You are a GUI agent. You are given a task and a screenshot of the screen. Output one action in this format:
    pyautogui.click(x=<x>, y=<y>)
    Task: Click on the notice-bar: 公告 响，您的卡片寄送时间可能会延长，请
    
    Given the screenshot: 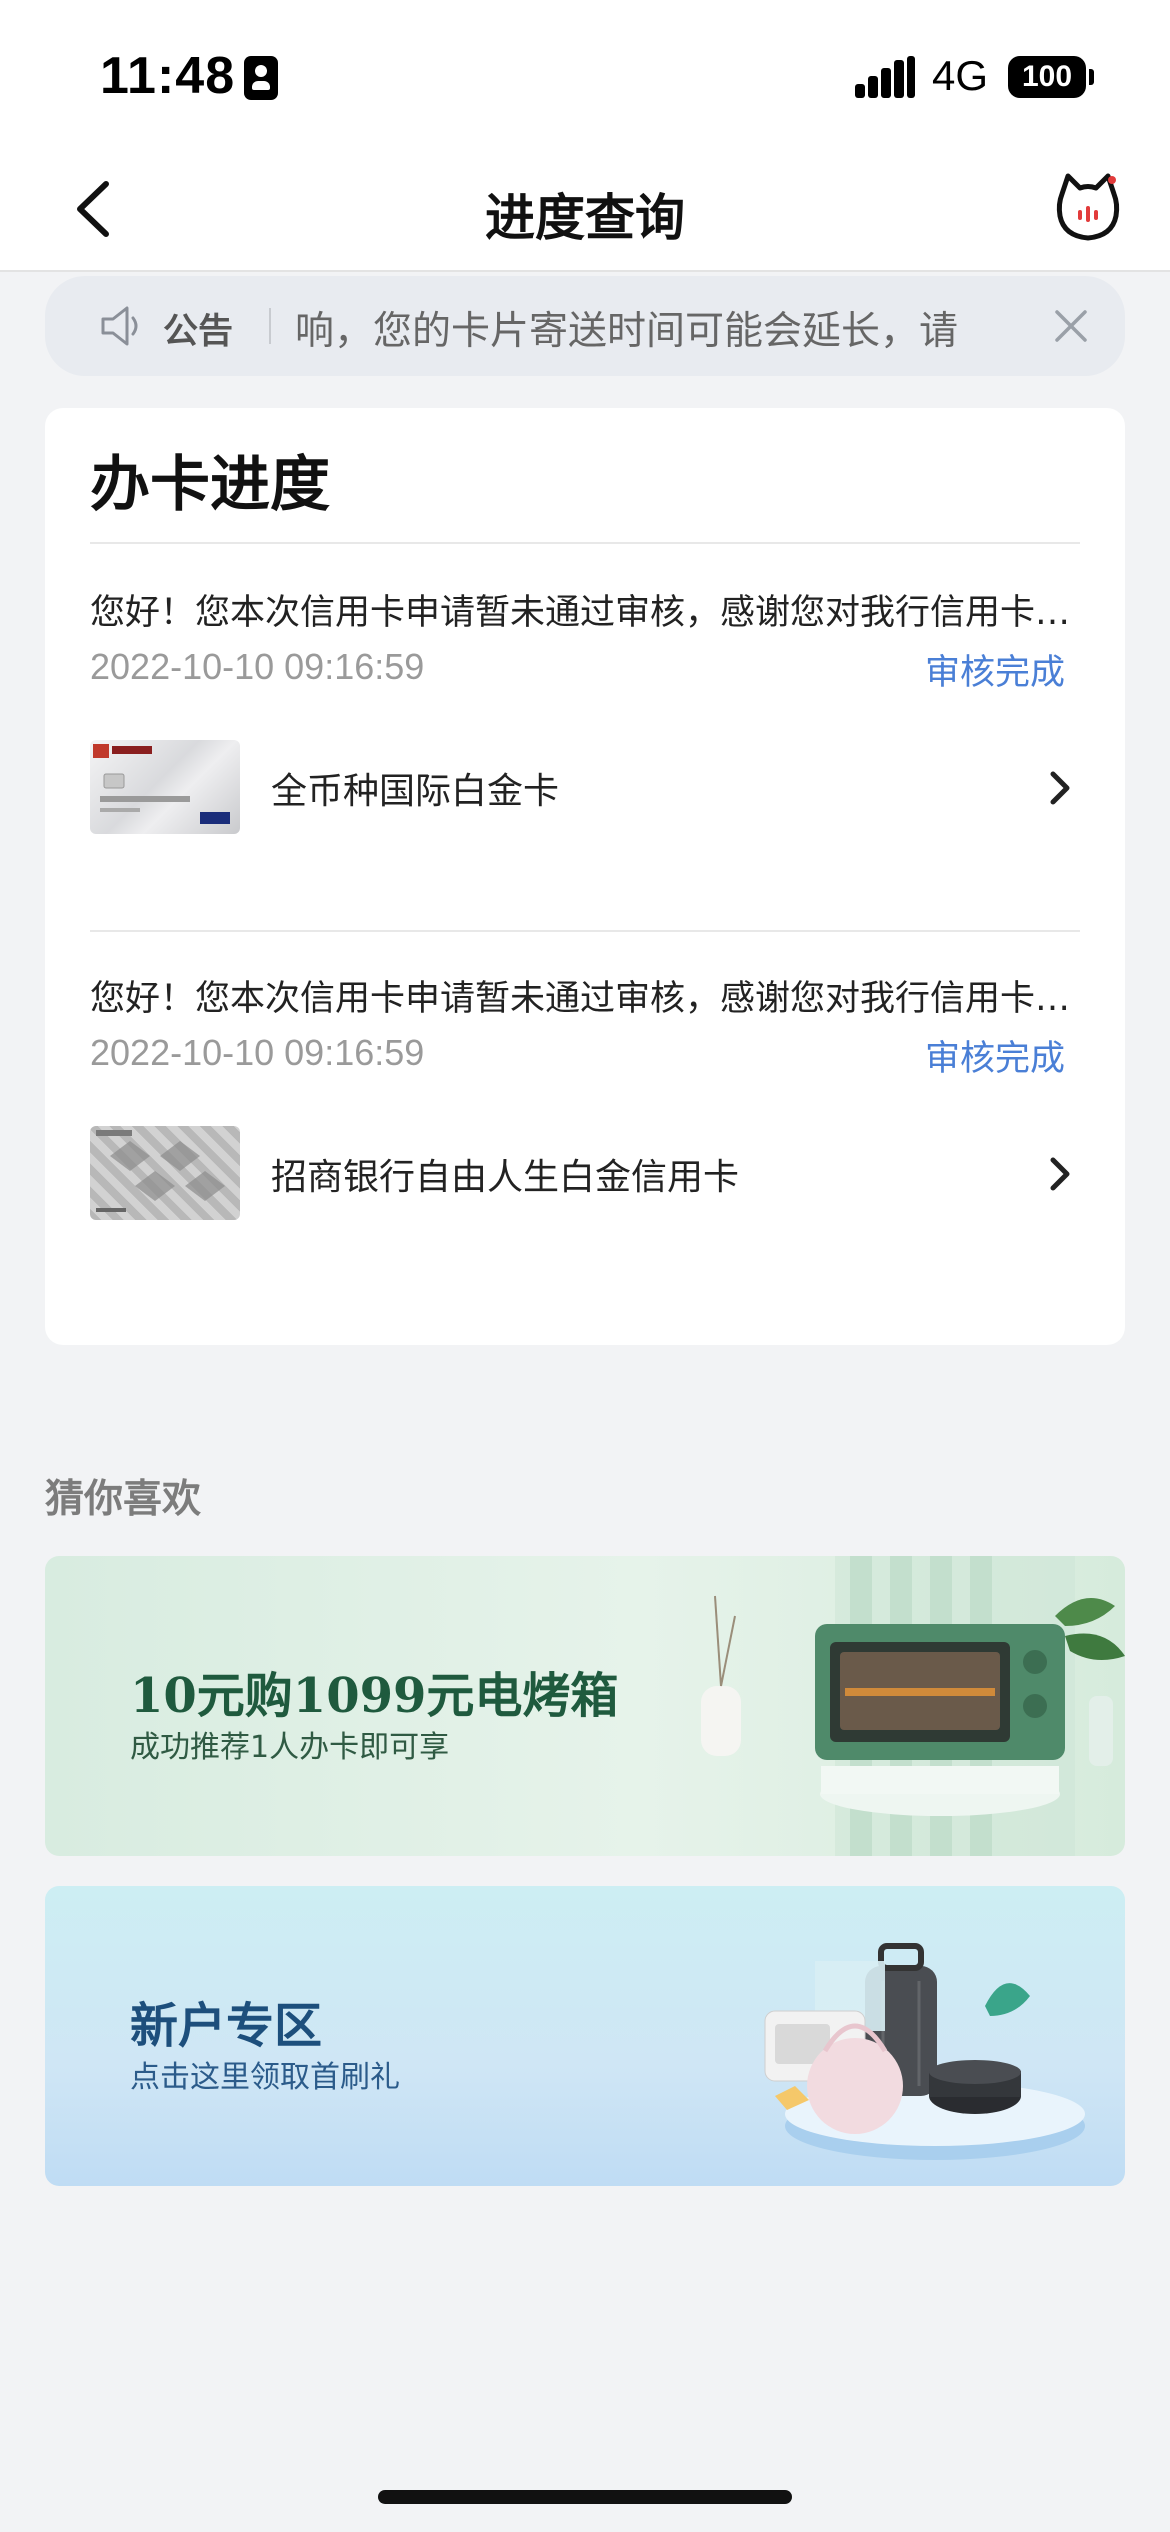 What is the action you would take?
    pyautogui.click(x=585, y=326)
    